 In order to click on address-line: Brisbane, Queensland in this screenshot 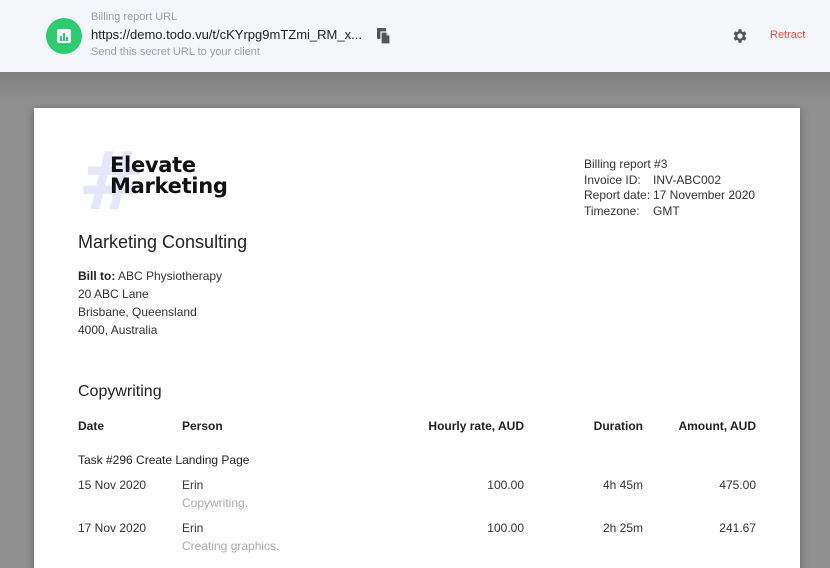, I will do `click(137, 312)`.